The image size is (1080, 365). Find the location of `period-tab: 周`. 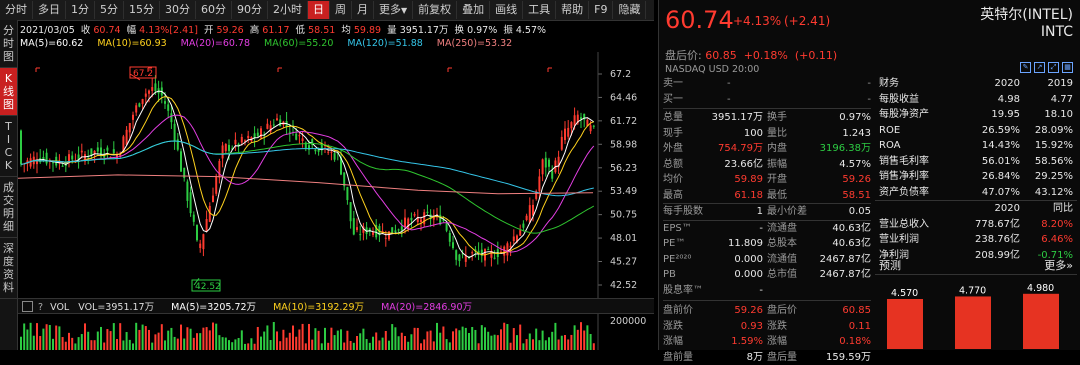

period-tab: 周 is located at coordinates (341, 10).